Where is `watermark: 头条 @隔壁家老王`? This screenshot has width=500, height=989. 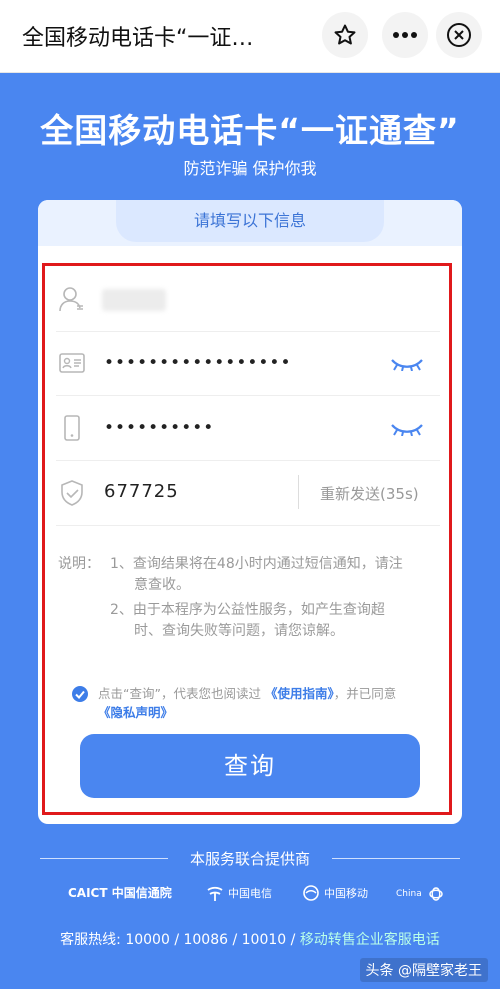 watermark: 头条 @隔壁家老王 is located at coordinates (423, 970).